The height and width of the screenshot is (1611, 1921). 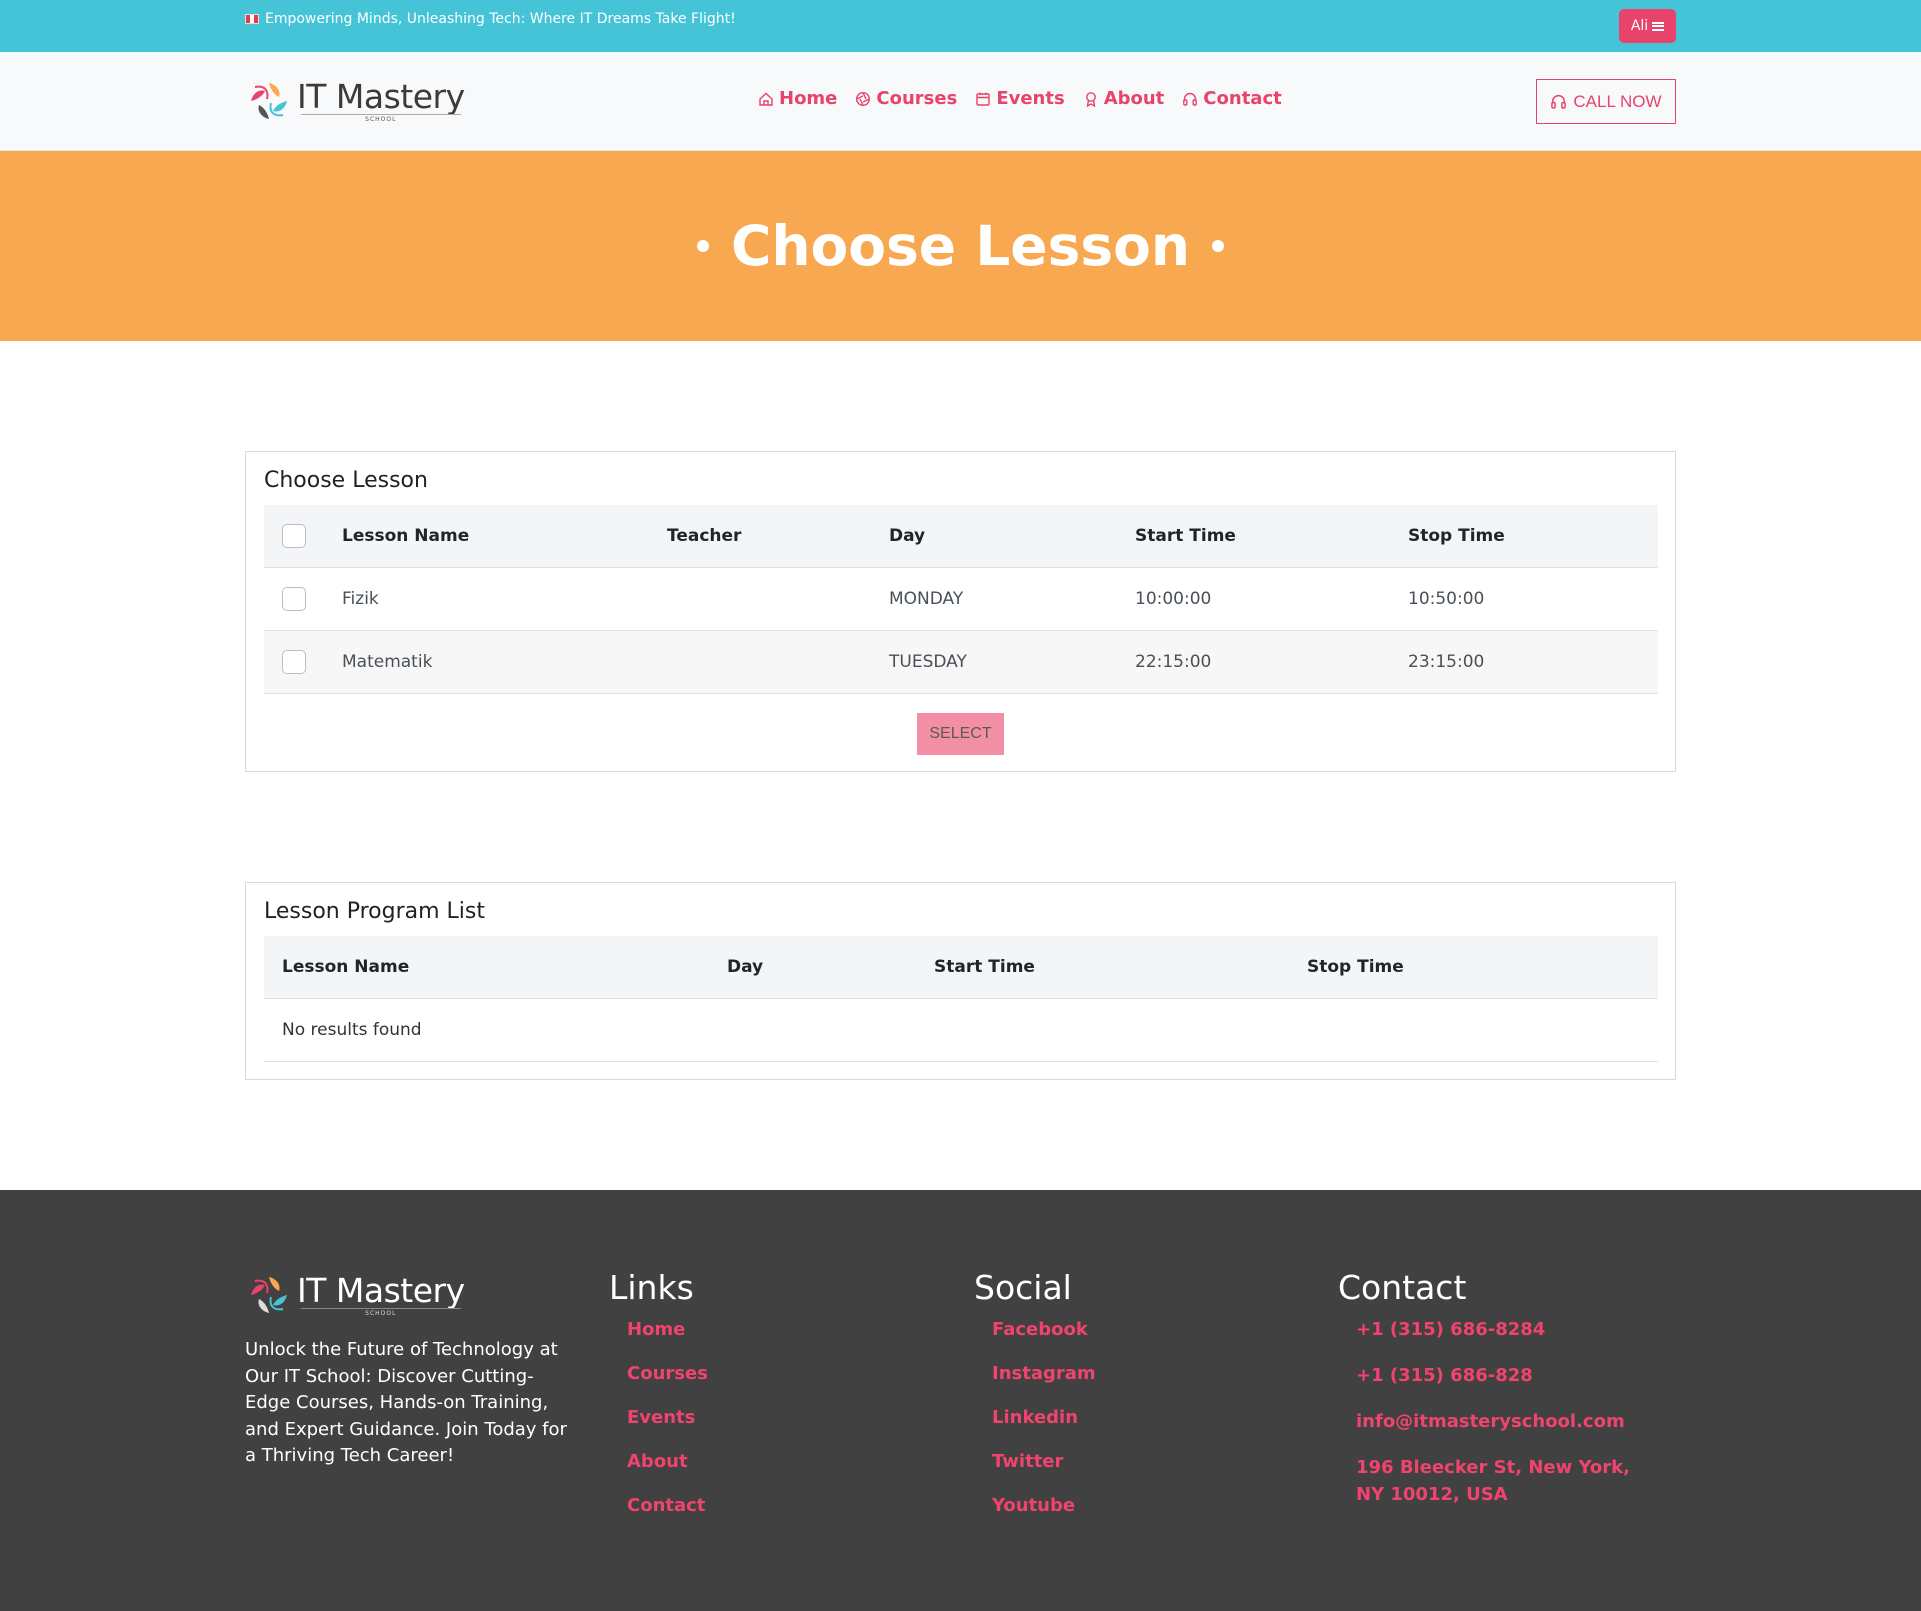 What do you see at coordinates (352, 1030) in the screenshot?
I see `empty-message: No results found` at bounding box center [352, 1030].